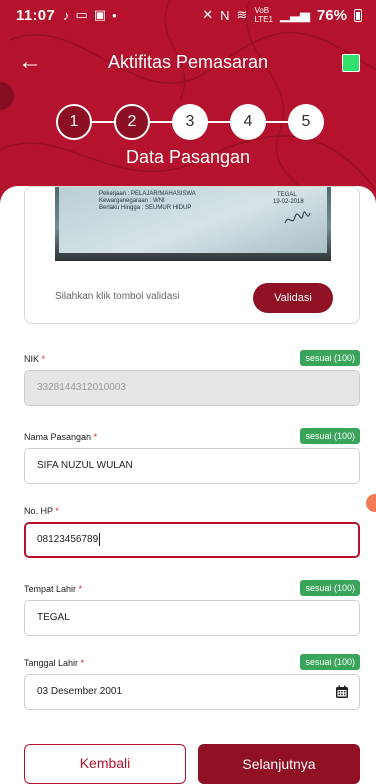 Image resolution: width=376 pixels, height=784 pixels. I want to click on status-right-icons: ✕ N ≋ VoB LTE1 ▁▃▅ 76%, so click(282, 15).